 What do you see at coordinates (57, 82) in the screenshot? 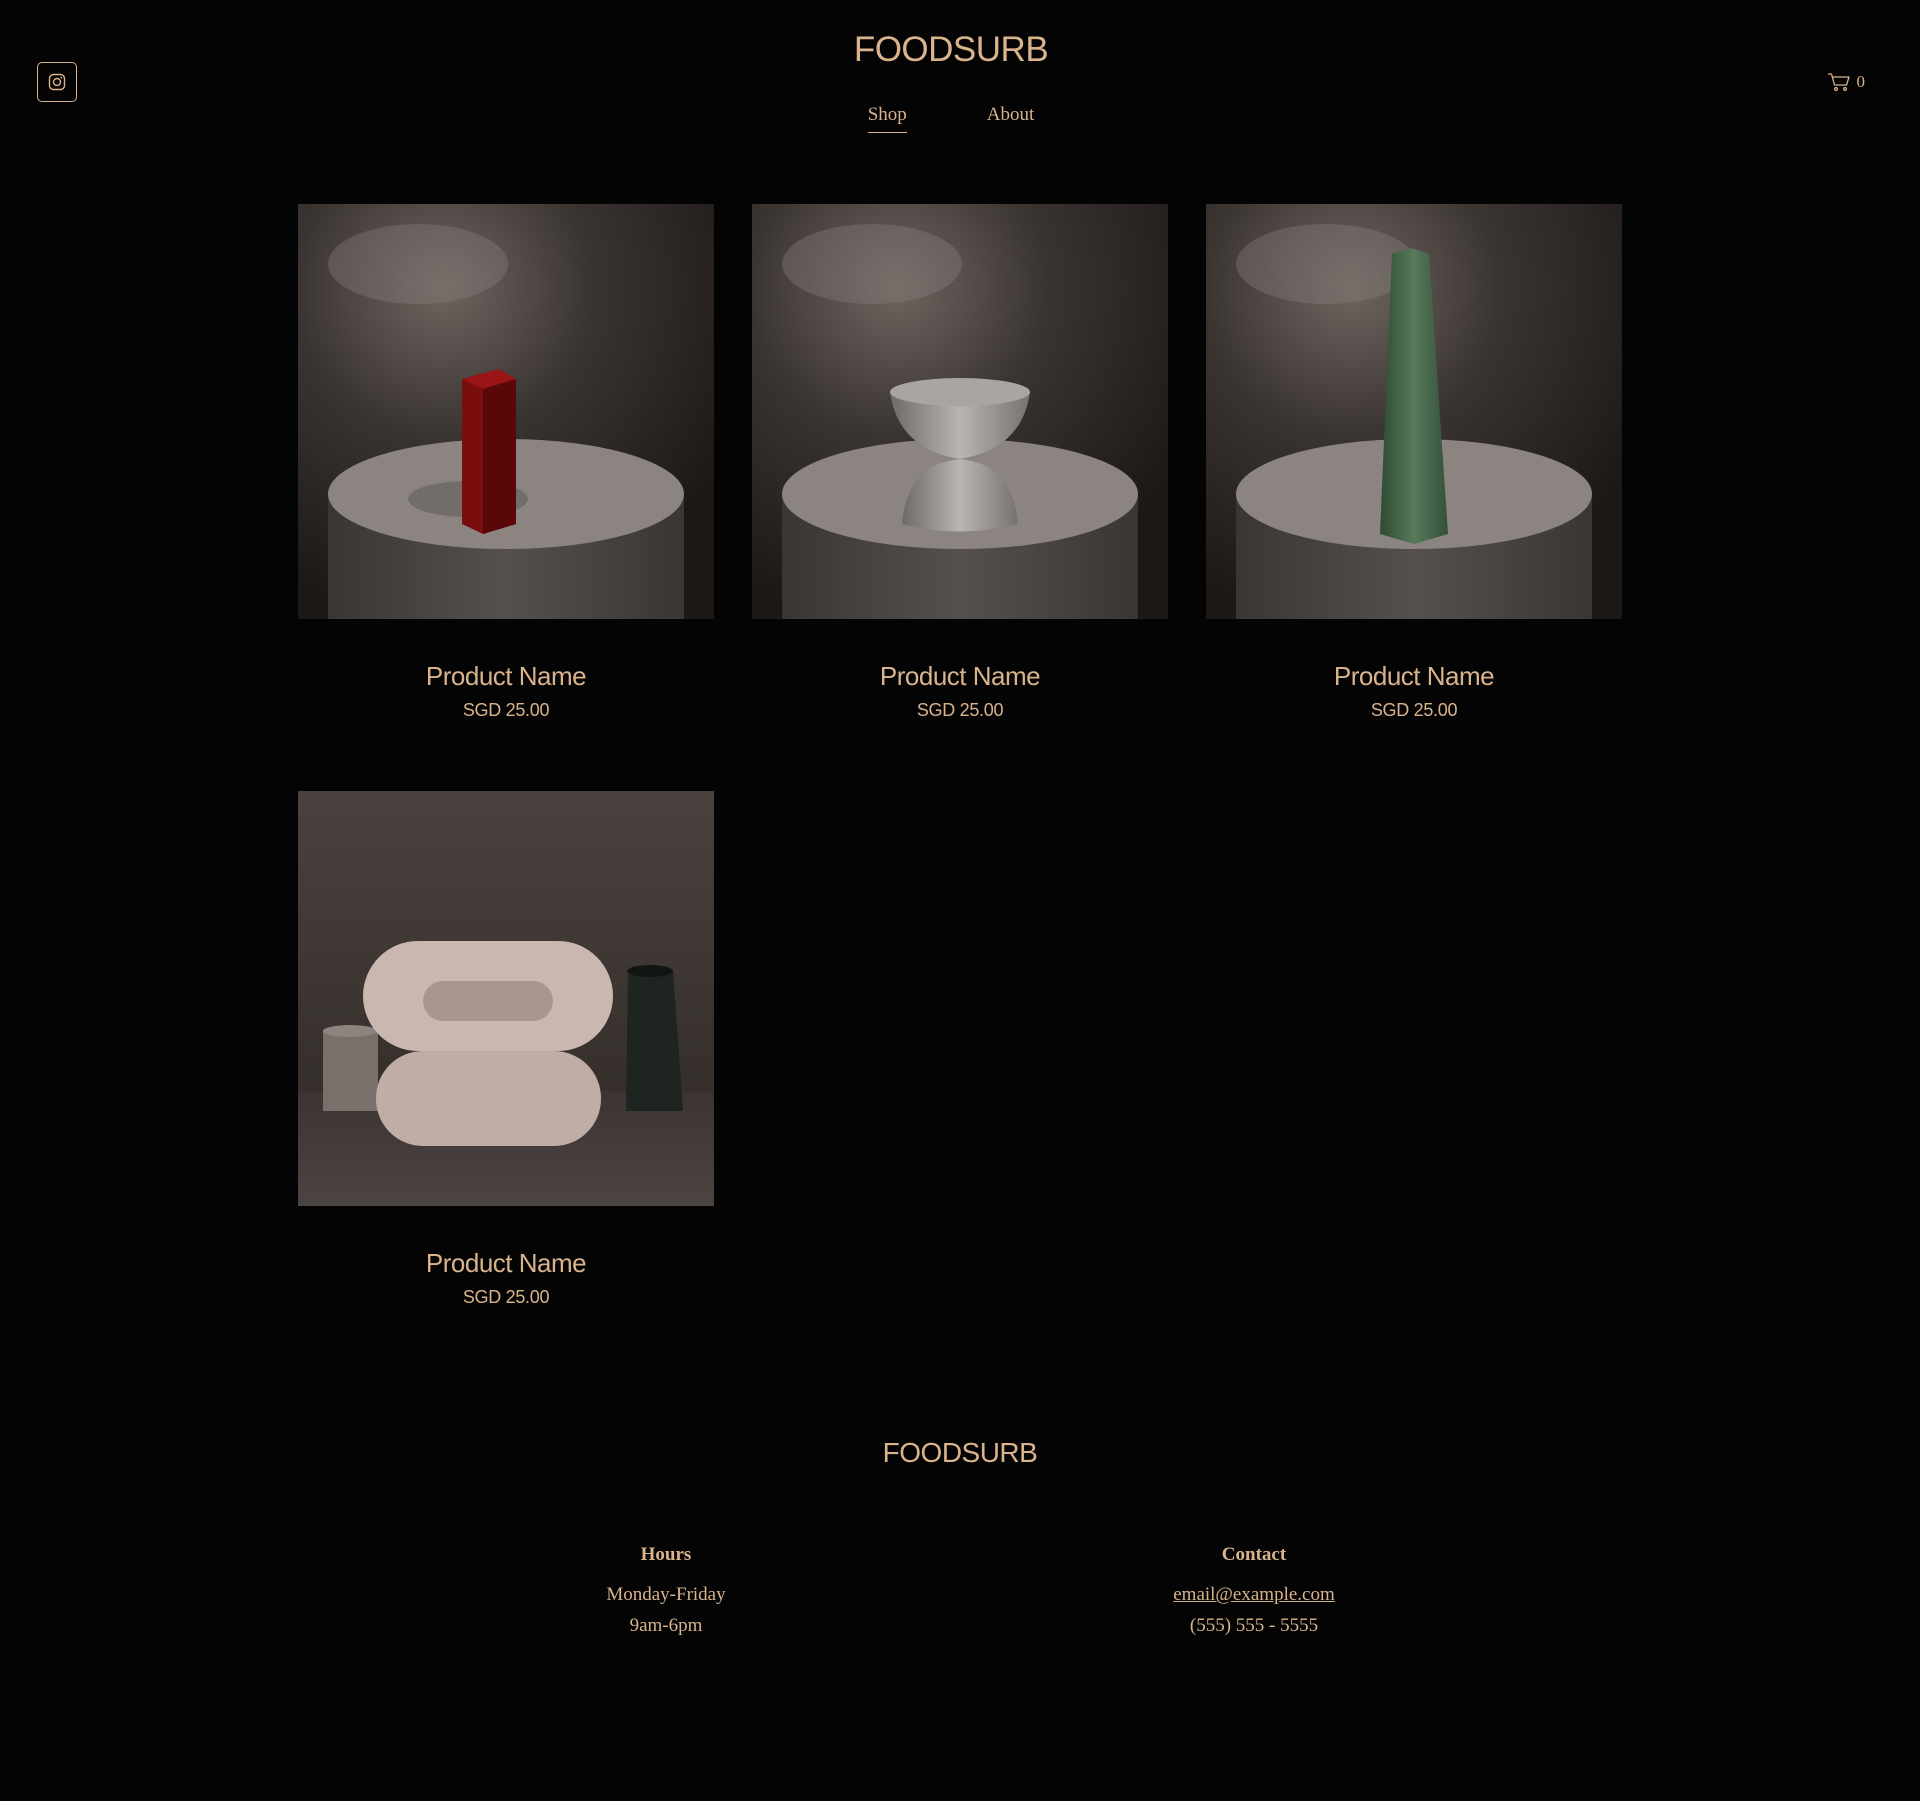
I see `instagram-icon` at bounding box center [57, 82].